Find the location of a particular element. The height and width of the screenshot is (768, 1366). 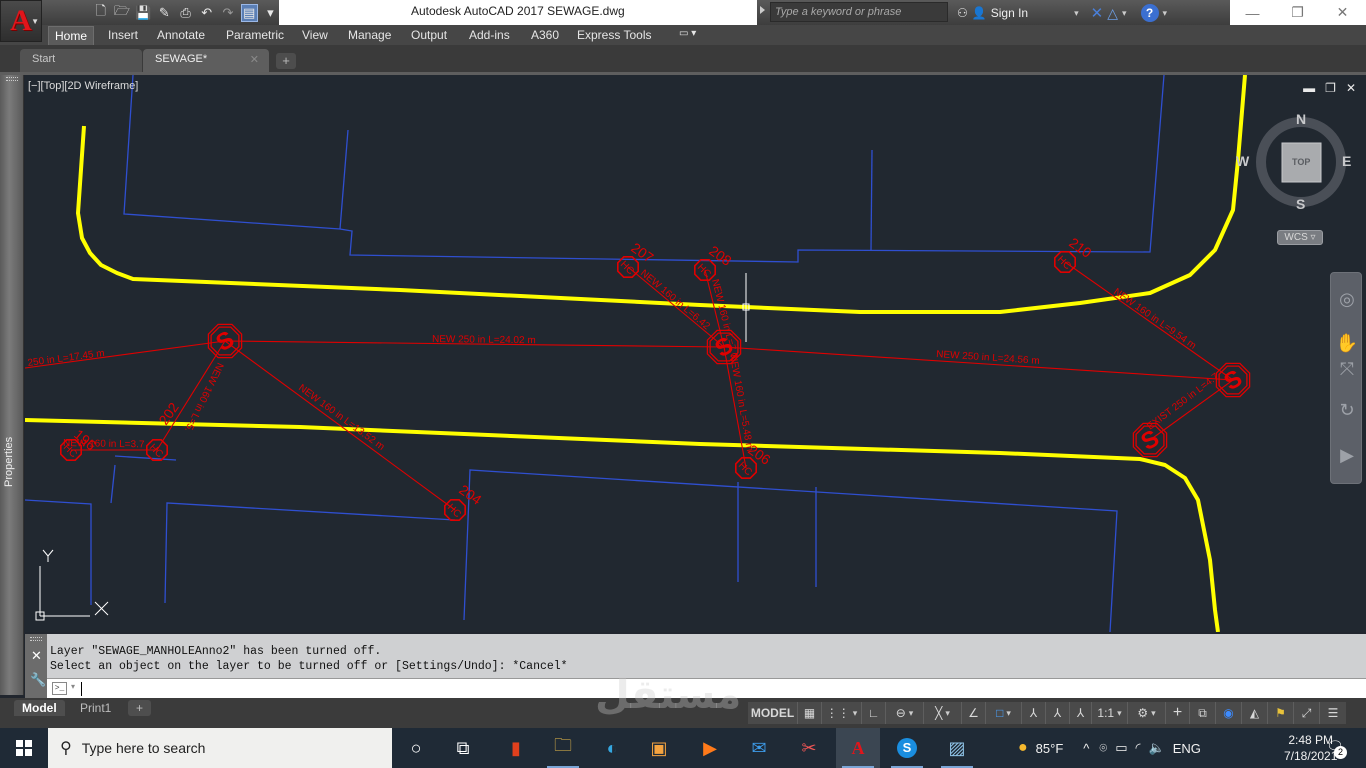

task-view-icon: ⧉ is located at coordinates (463, 748).